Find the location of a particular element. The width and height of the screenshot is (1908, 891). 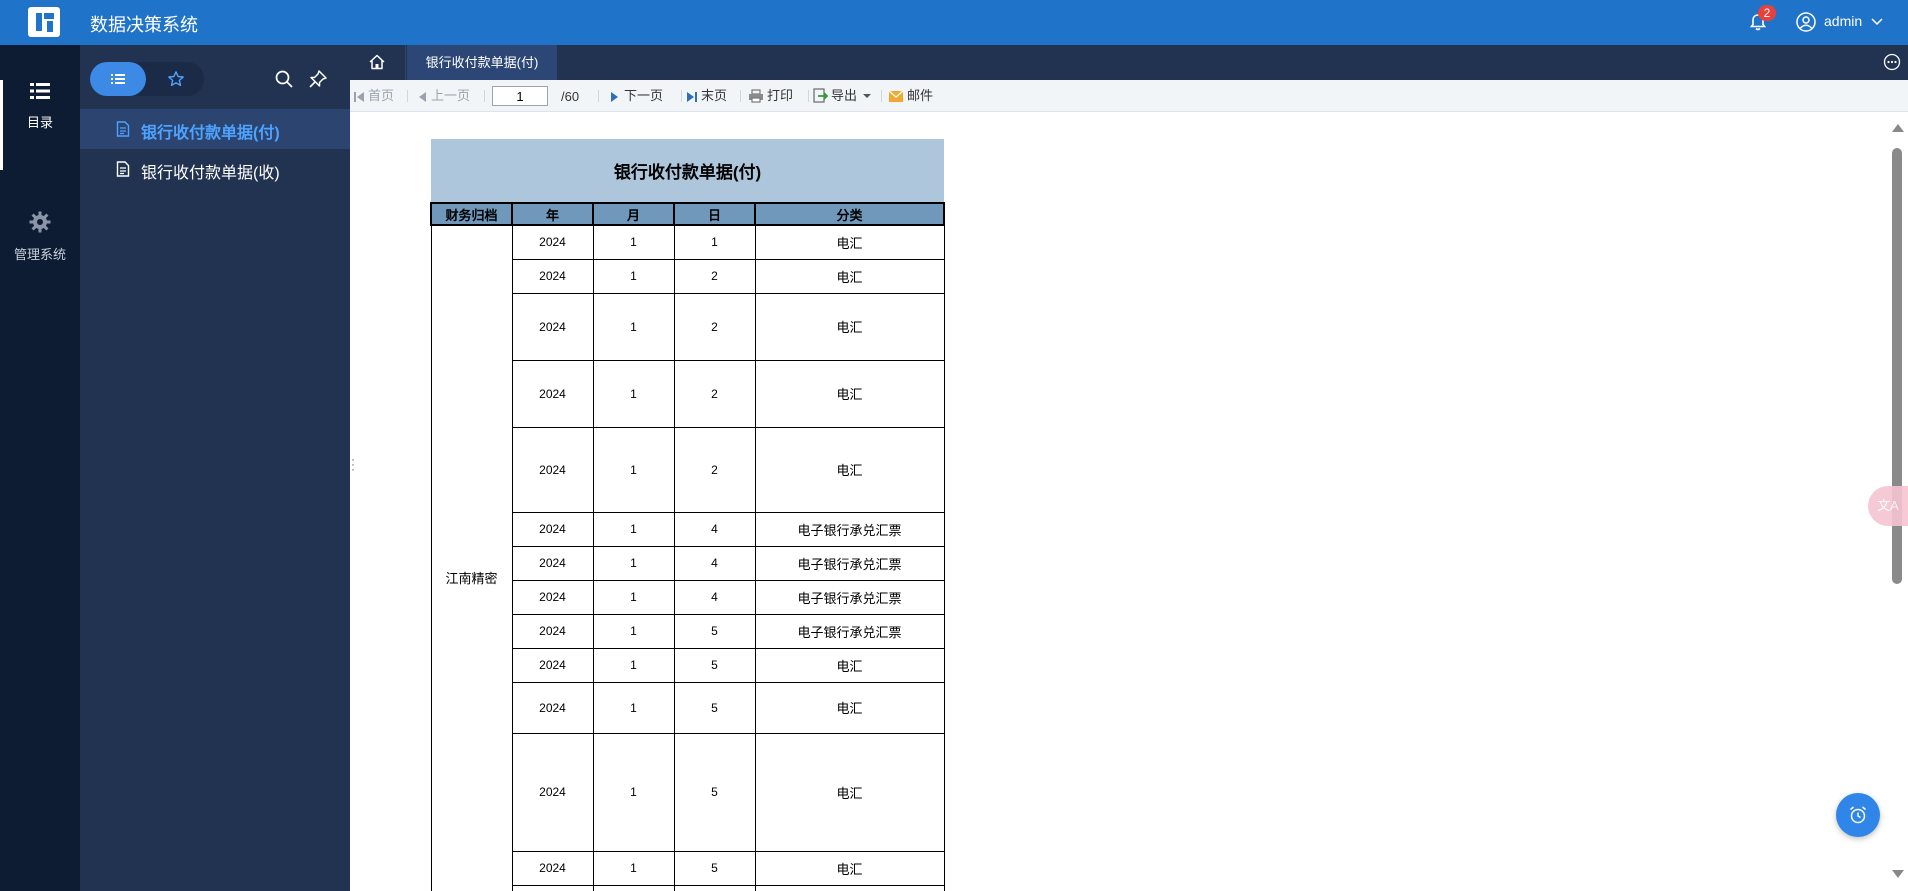

app-logo is located at coordinates (44, 22).